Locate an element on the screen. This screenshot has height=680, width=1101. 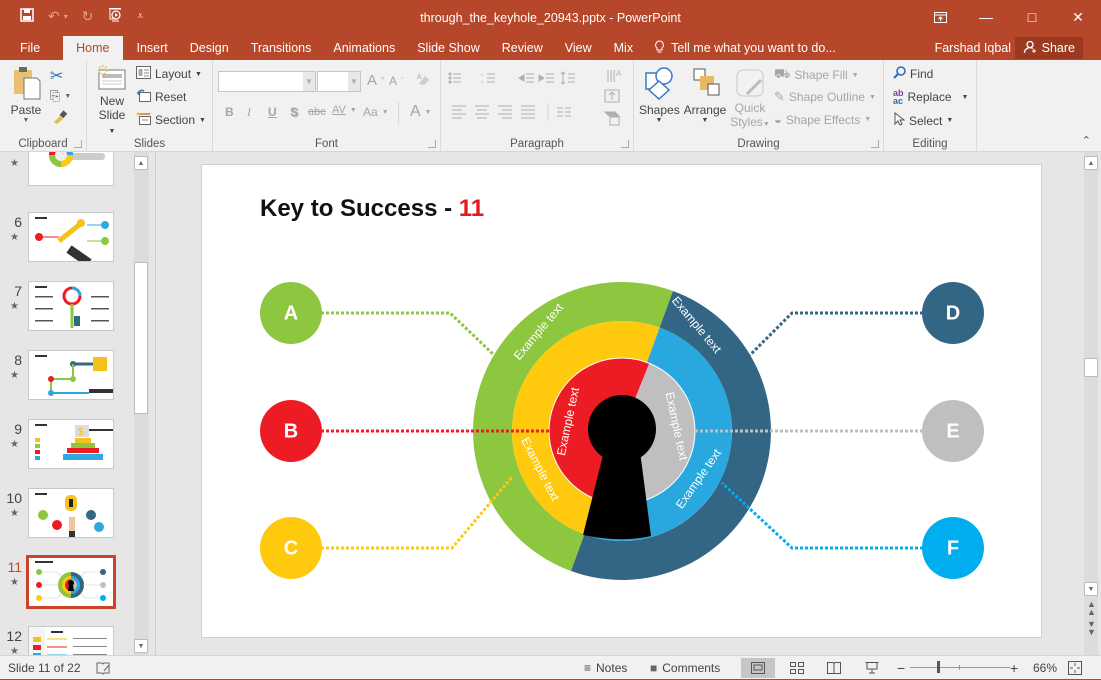
shapes-button: Shapes ▼ is located at coordinates (659, 95).